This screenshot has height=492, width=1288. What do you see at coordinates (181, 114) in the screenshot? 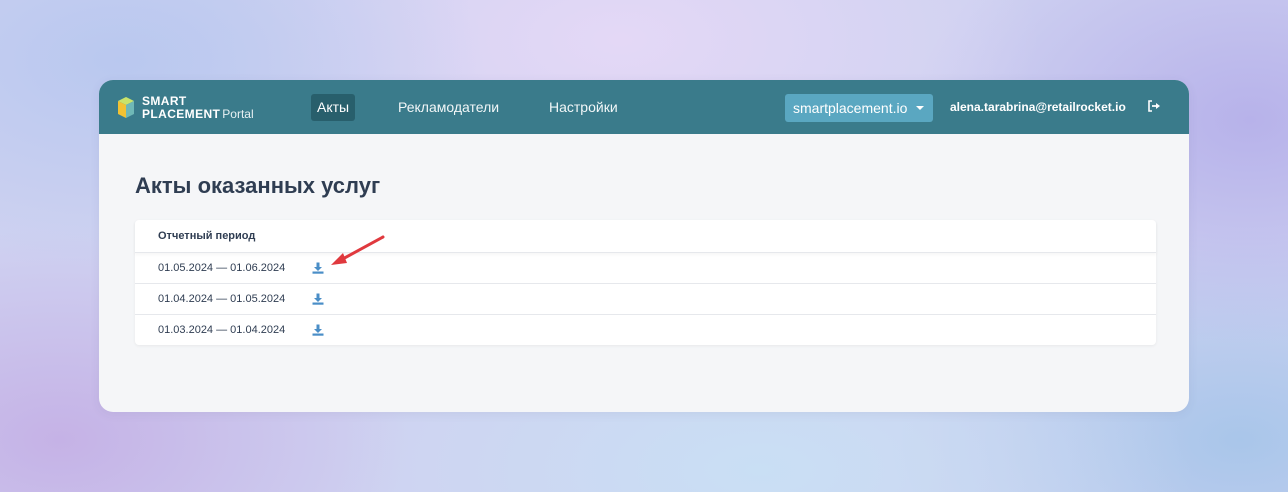
I see `logo-line2: PLACEMENT` at bounding box center [181, 114].